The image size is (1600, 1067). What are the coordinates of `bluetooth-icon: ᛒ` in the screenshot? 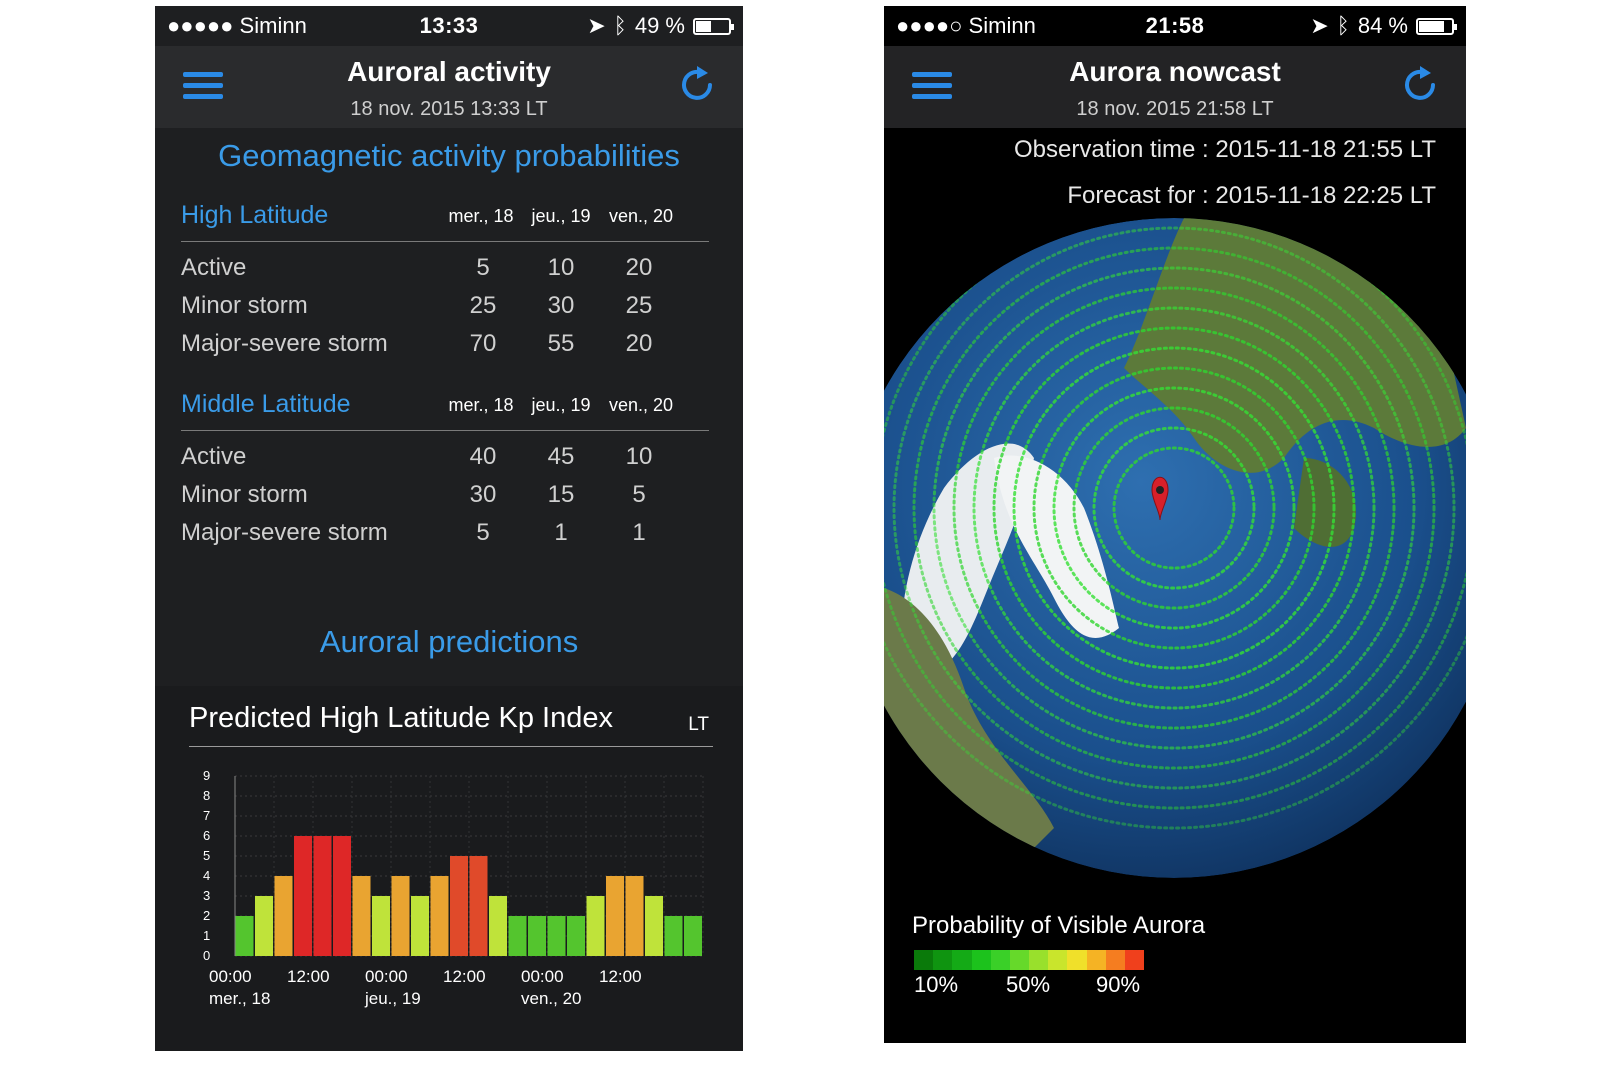 It's located at (1343, 25).